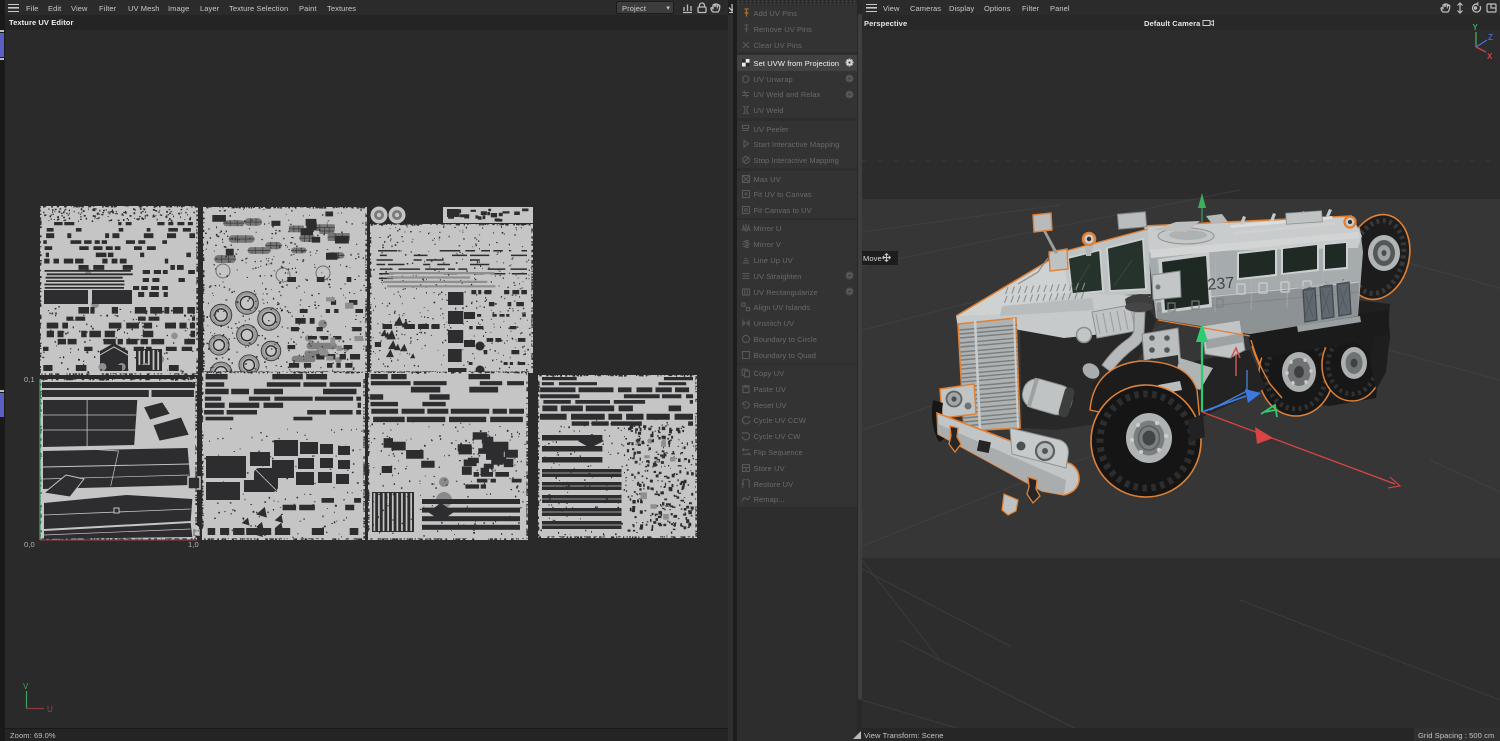 The image size is (1500, 741). What do you see at coordinates (872, 258) in the screenshot?
I see `svg-text: Move` at bounding box center [872, 258].